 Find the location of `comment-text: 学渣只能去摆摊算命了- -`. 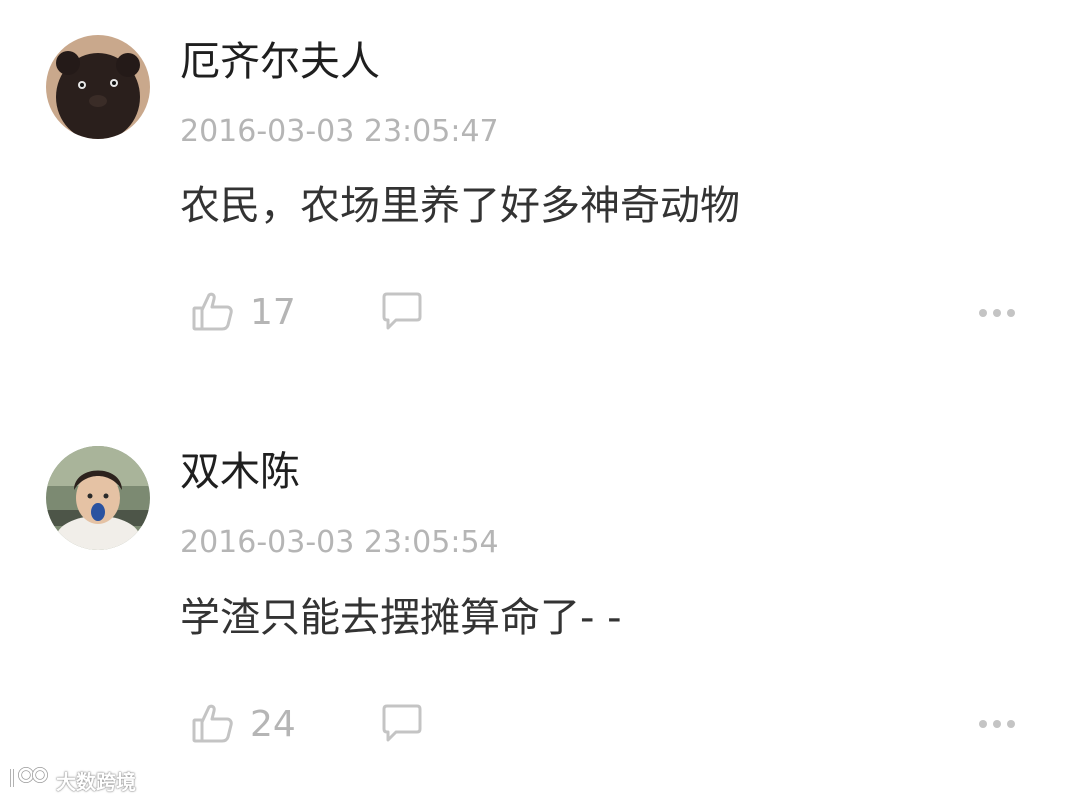

comment-text: 学渣只能去摆摊算命了- - is located at coordinates (401, 618).